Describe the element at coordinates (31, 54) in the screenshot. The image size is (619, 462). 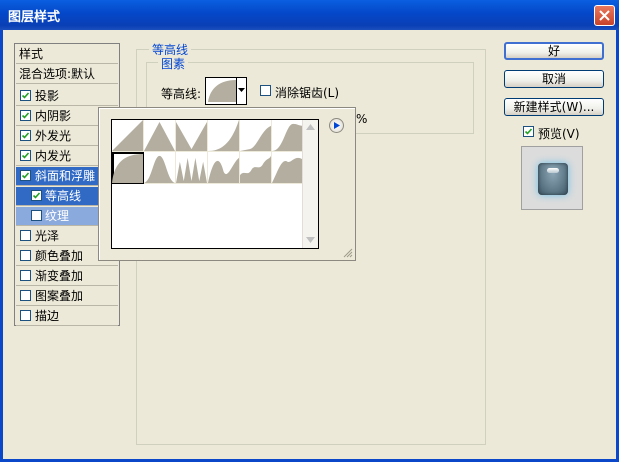
I see `style-list-header-label: 样式` at that location.